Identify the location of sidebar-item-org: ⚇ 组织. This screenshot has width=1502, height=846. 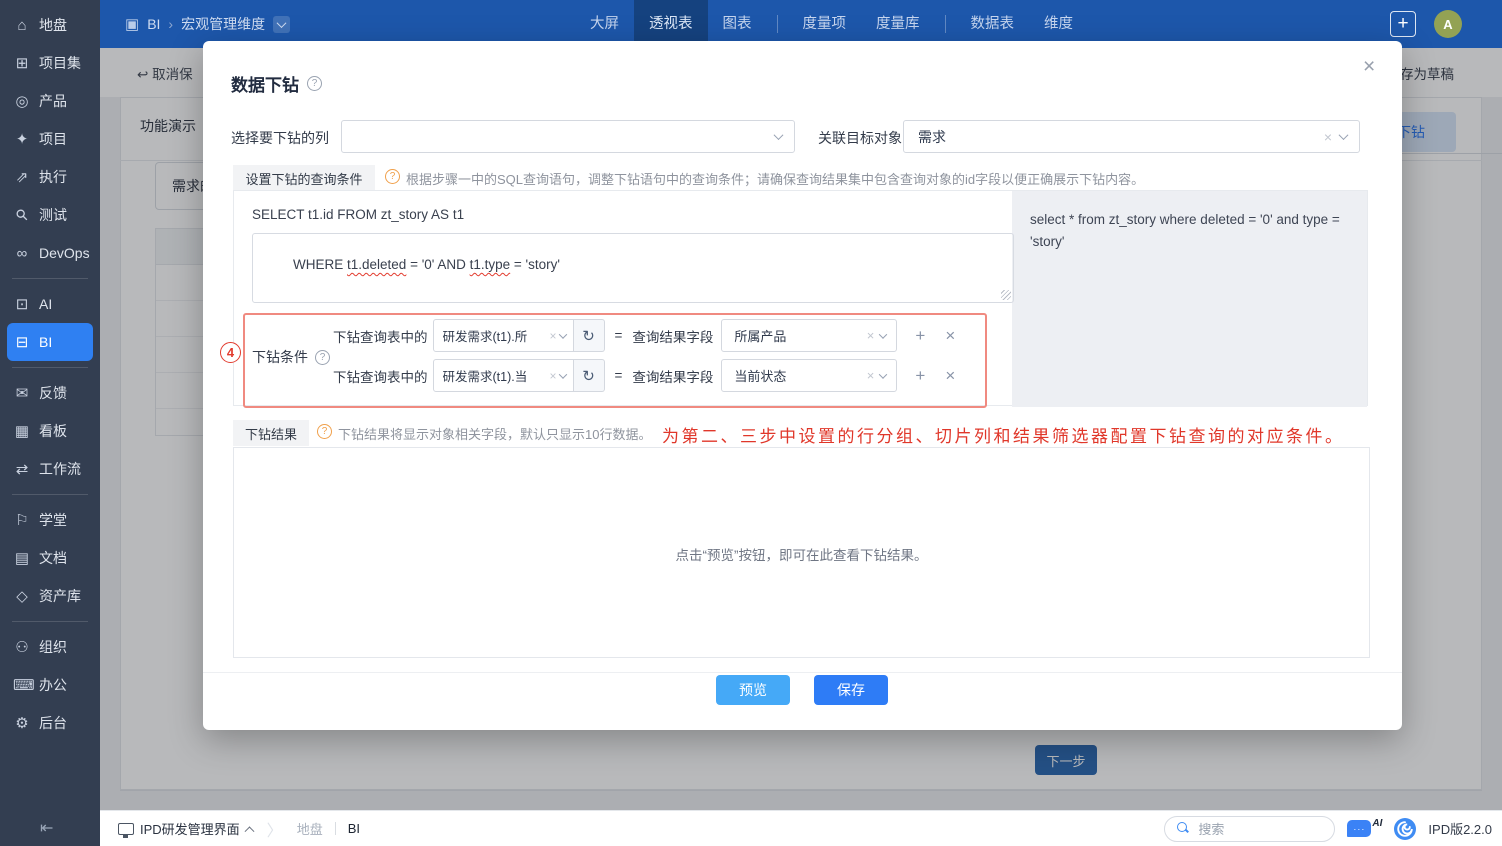
(50, 647).